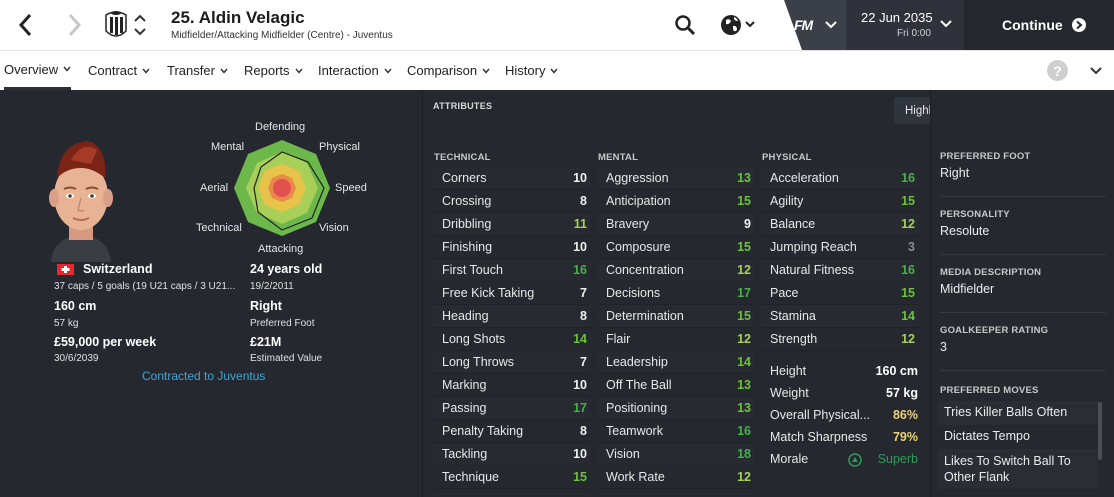  What do you see at coordinates (905, 437) in the screenshot?
I see `condition-value: 79%` at bounding box center [905, 437].